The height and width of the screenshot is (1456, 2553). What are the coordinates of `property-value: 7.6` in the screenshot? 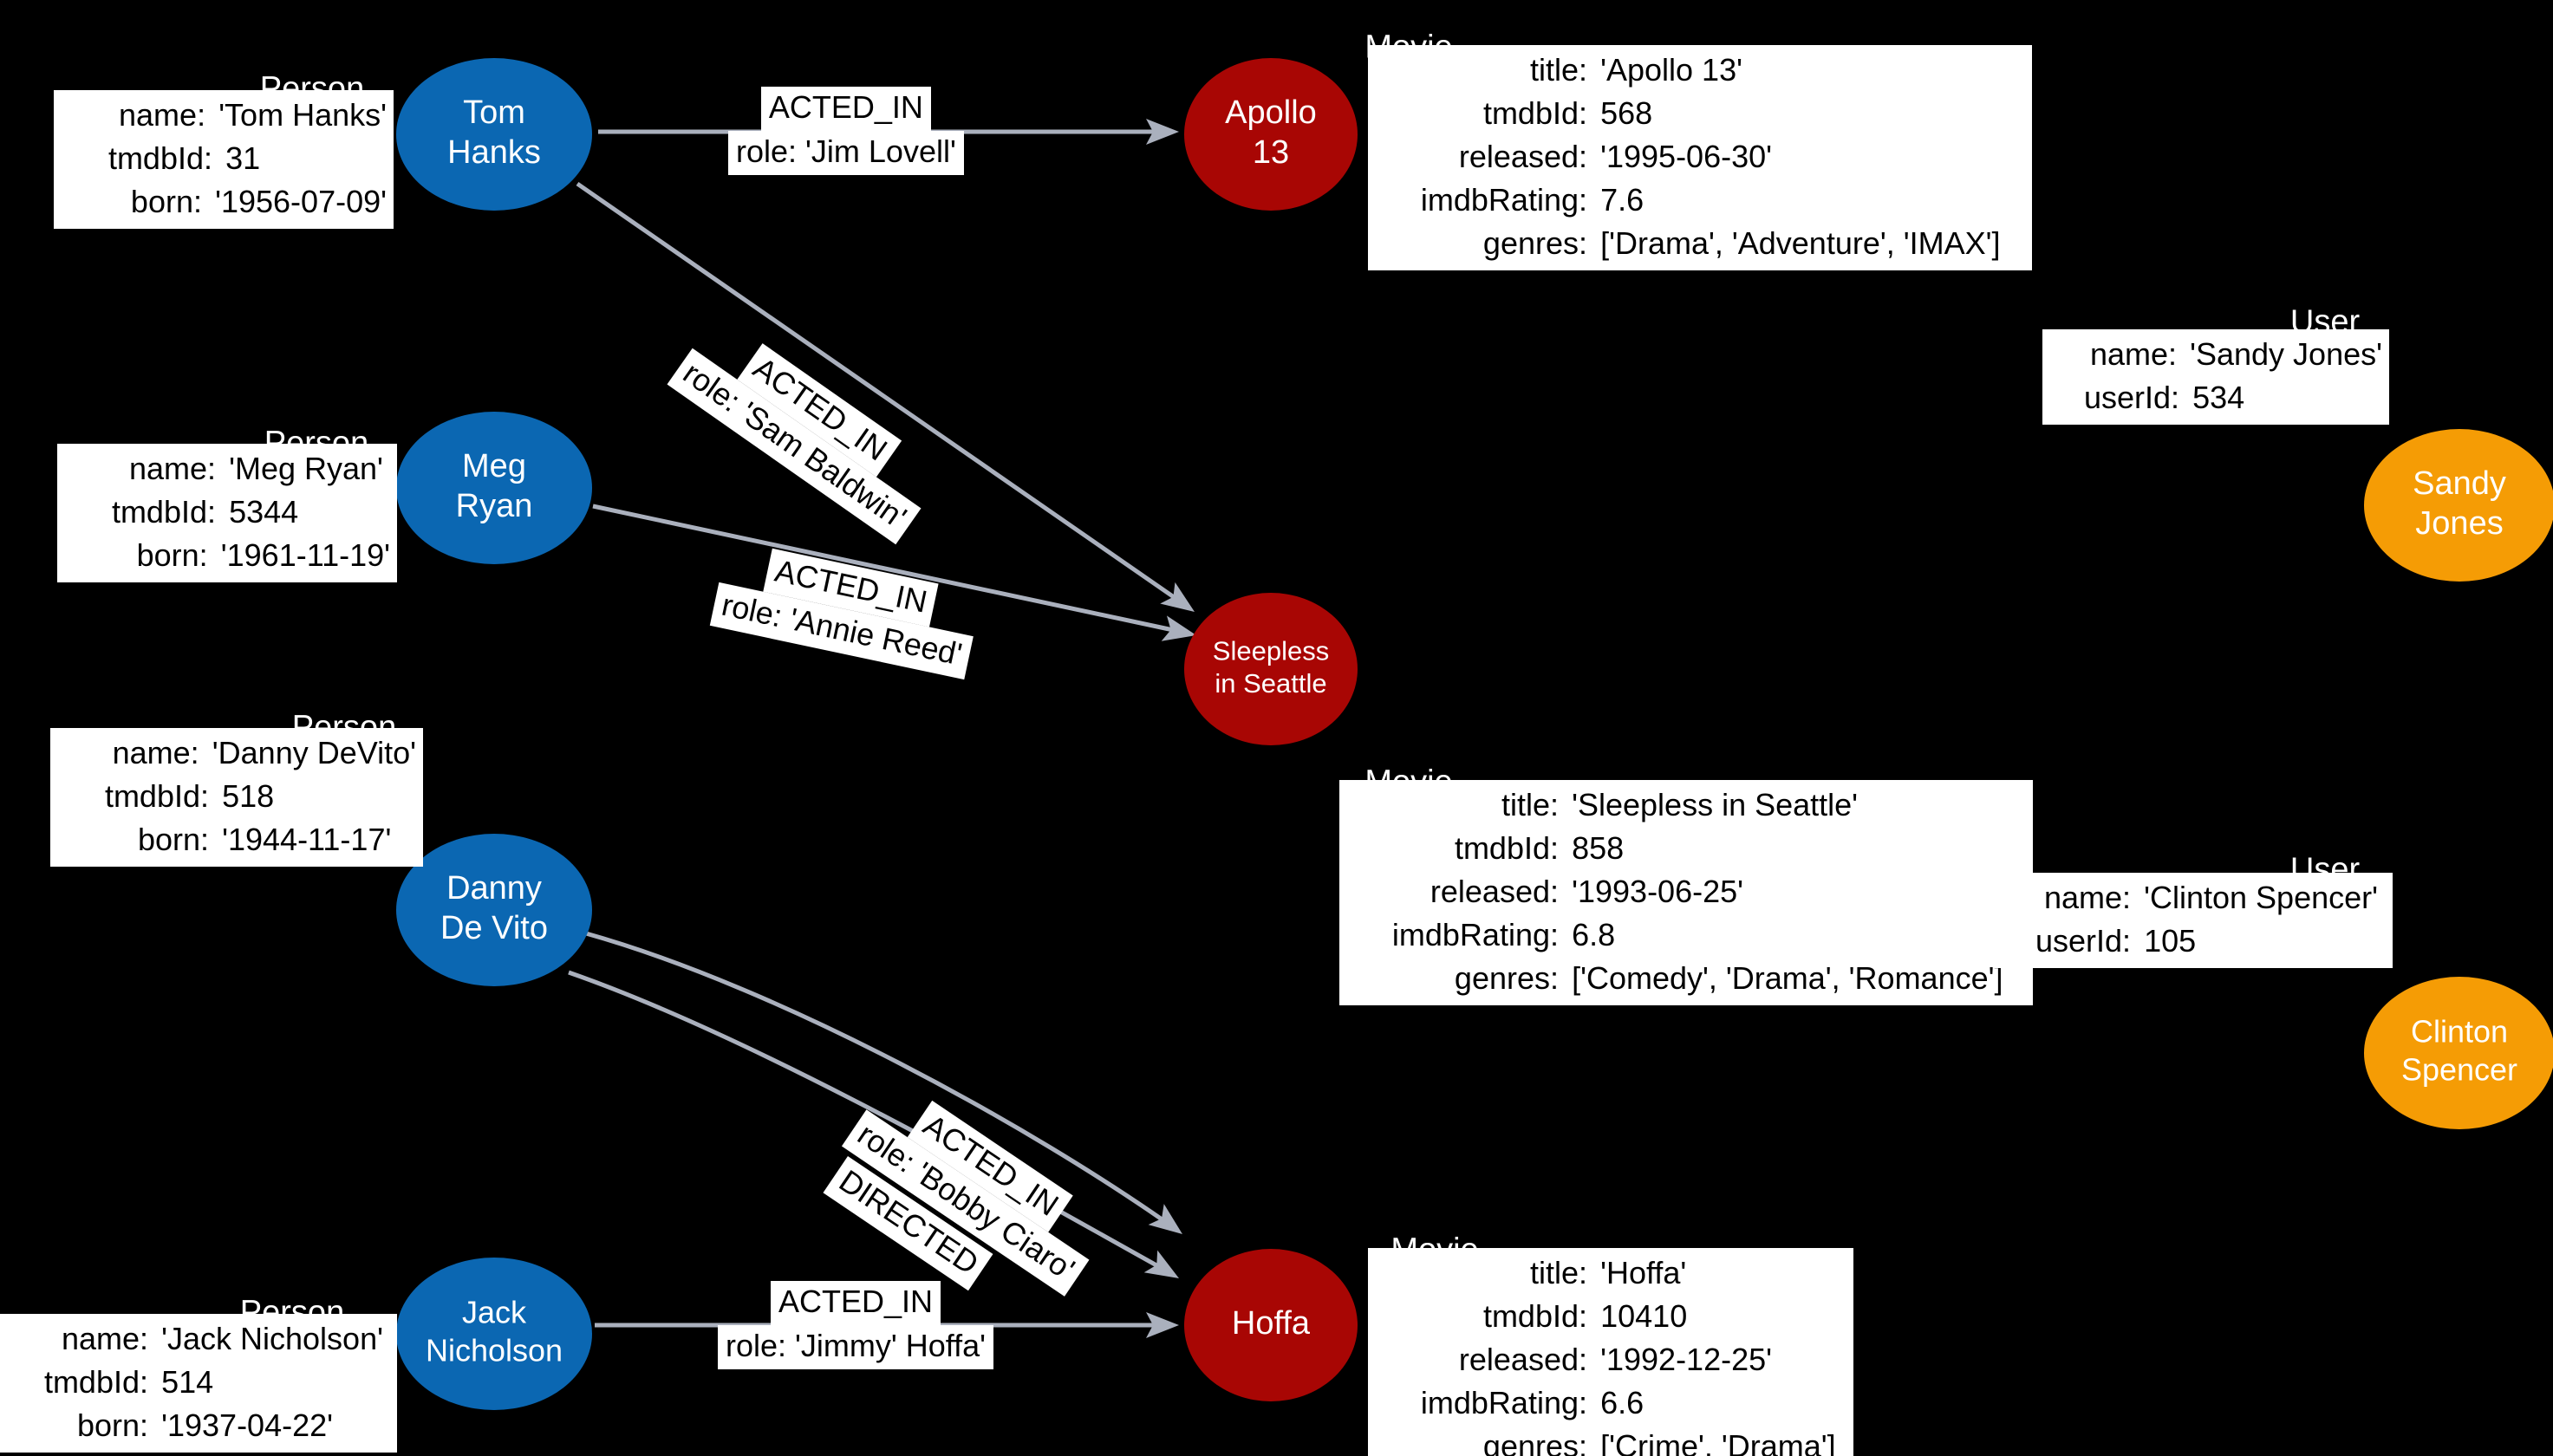 It's located at (1622, 200).